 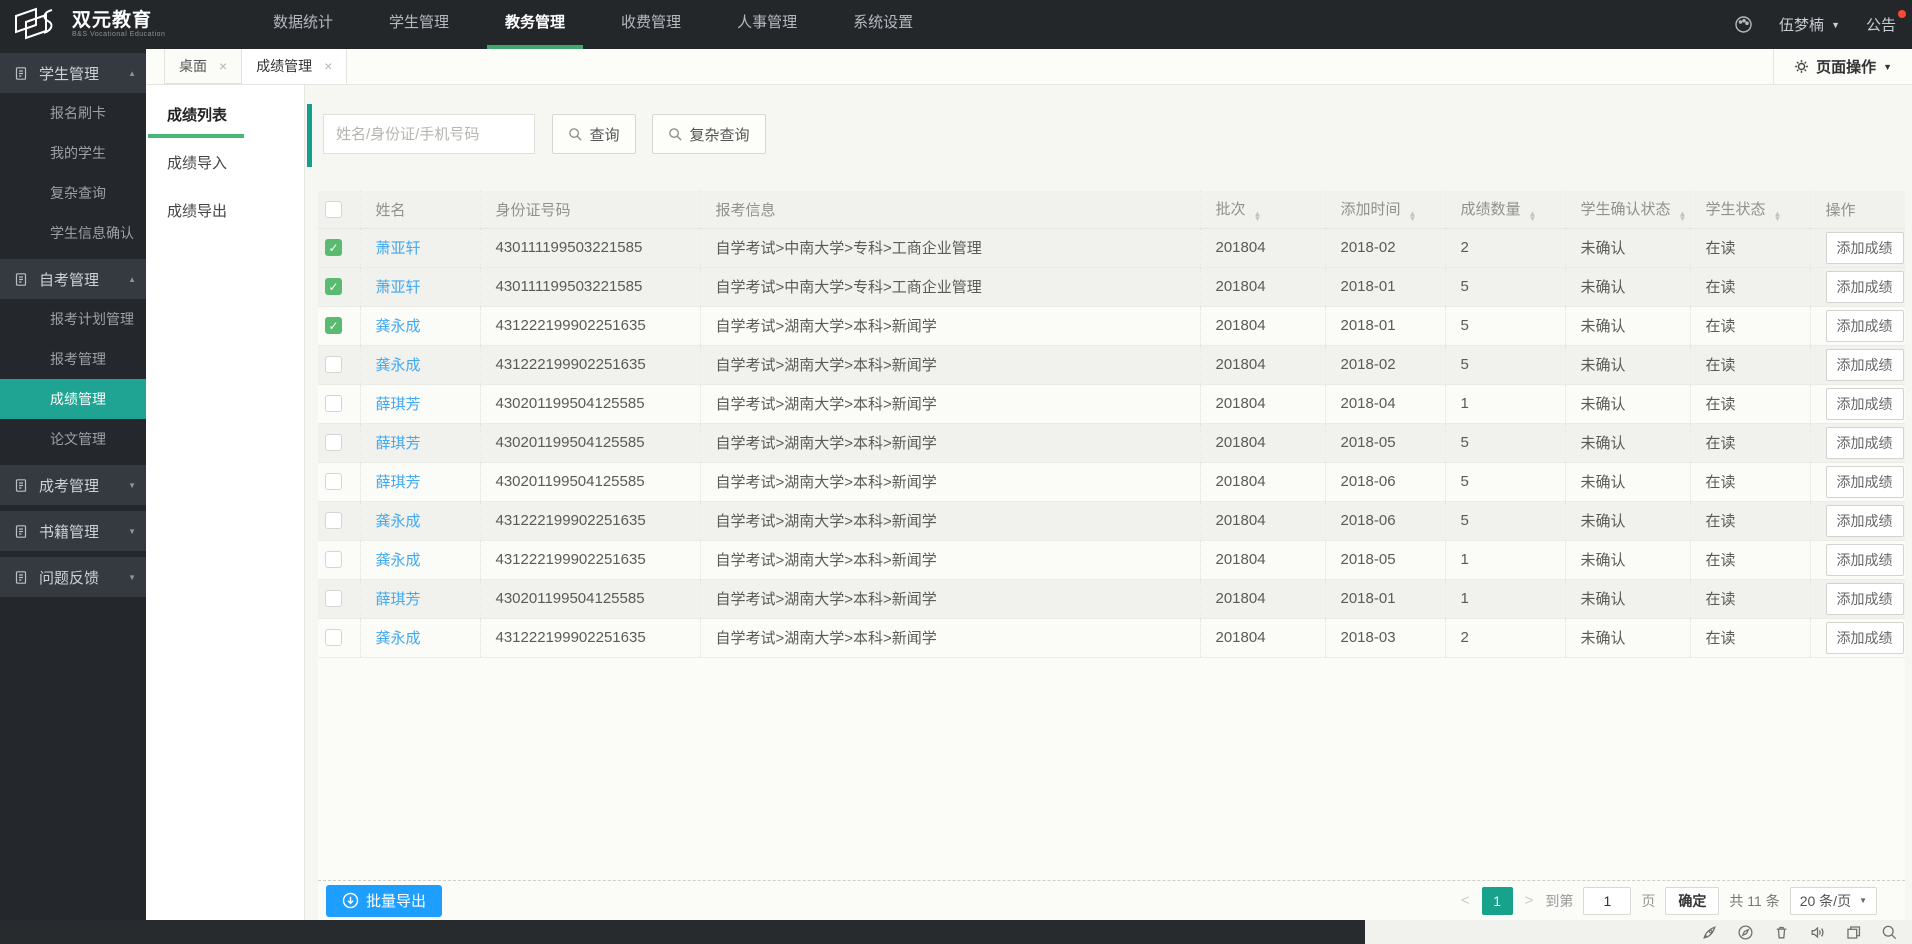 What do you see at coordinates (1628, 210) in the screenshot?
I see `column-header: 学生确认状态 ▲ ▼` at bounding box center [1628, 210].